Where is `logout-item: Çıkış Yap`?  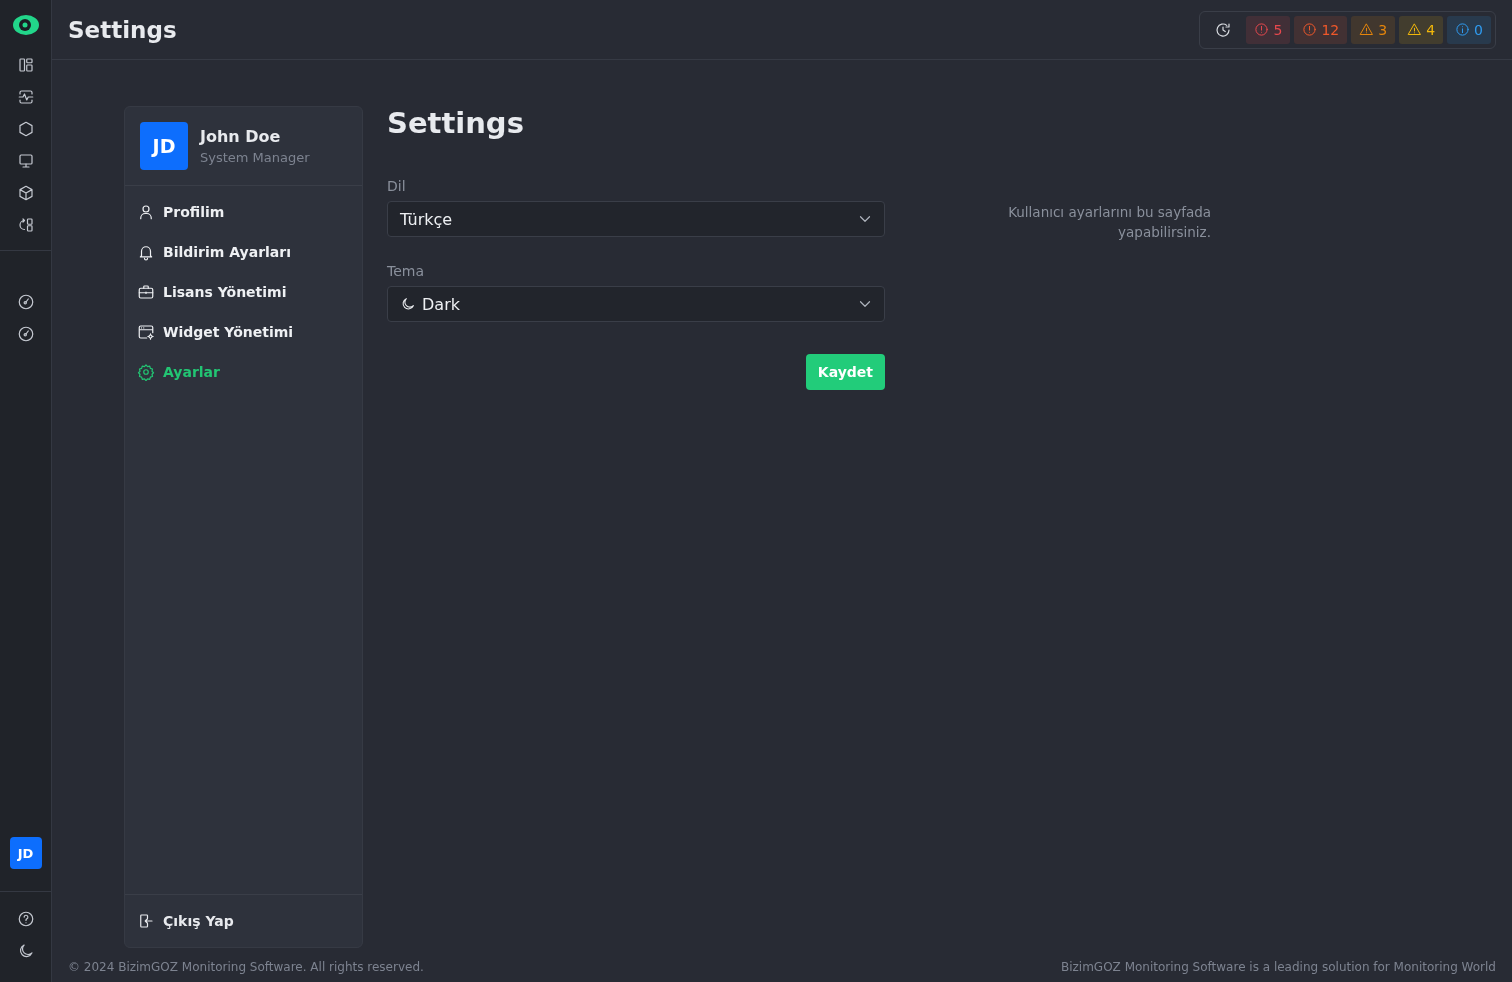 logout-item: Çıkış Yap is located at coordinates (243, 920).